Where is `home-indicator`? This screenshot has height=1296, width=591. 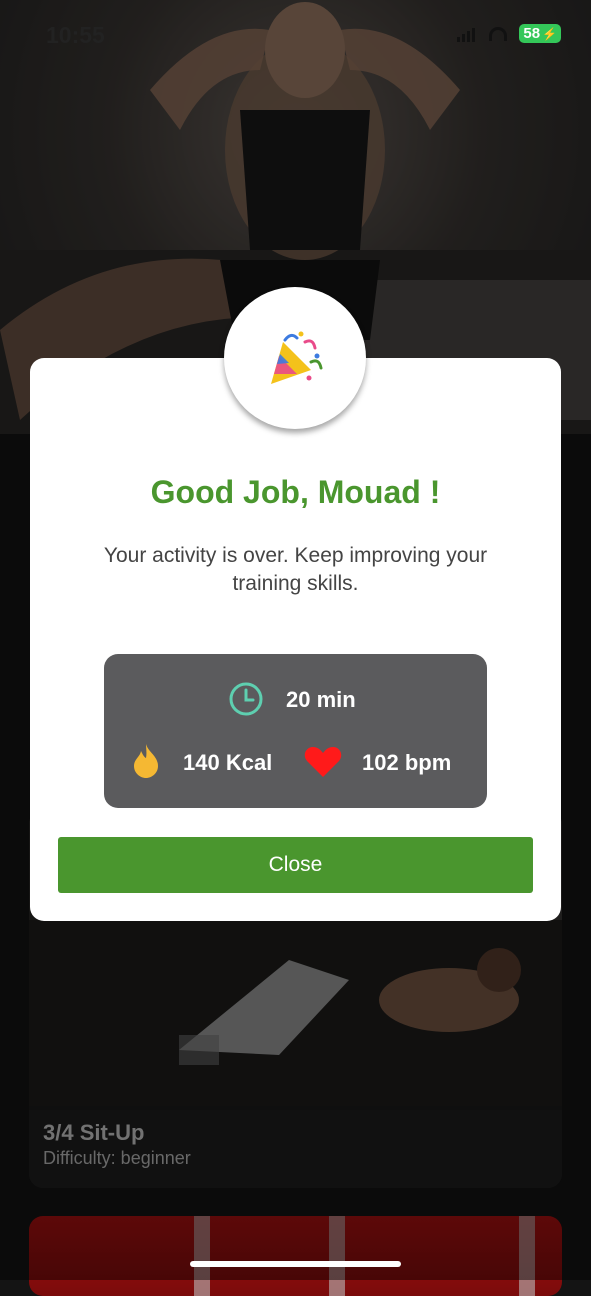
home-indicator is located at coordinates (295, 1264).